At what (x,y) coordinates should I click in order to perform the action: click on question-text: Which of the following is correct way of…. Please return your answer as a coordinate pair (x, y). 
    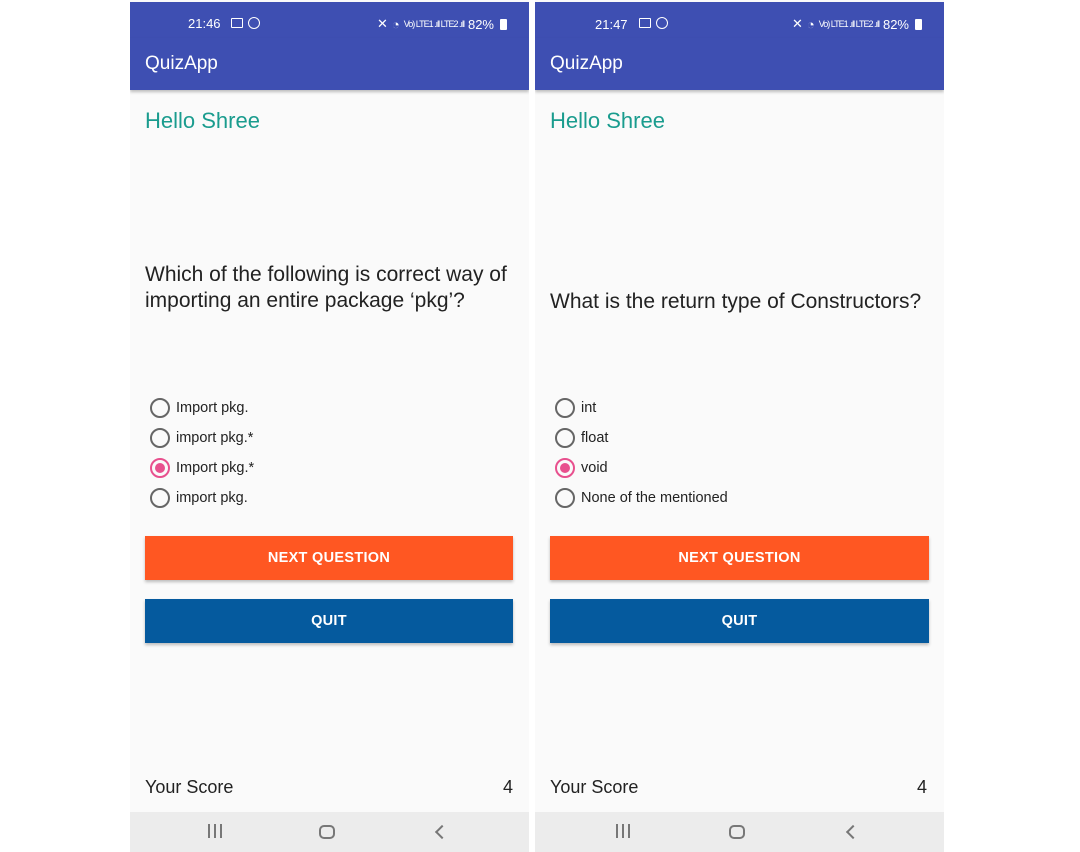
    Looking at the image, I should click on (326, 287).